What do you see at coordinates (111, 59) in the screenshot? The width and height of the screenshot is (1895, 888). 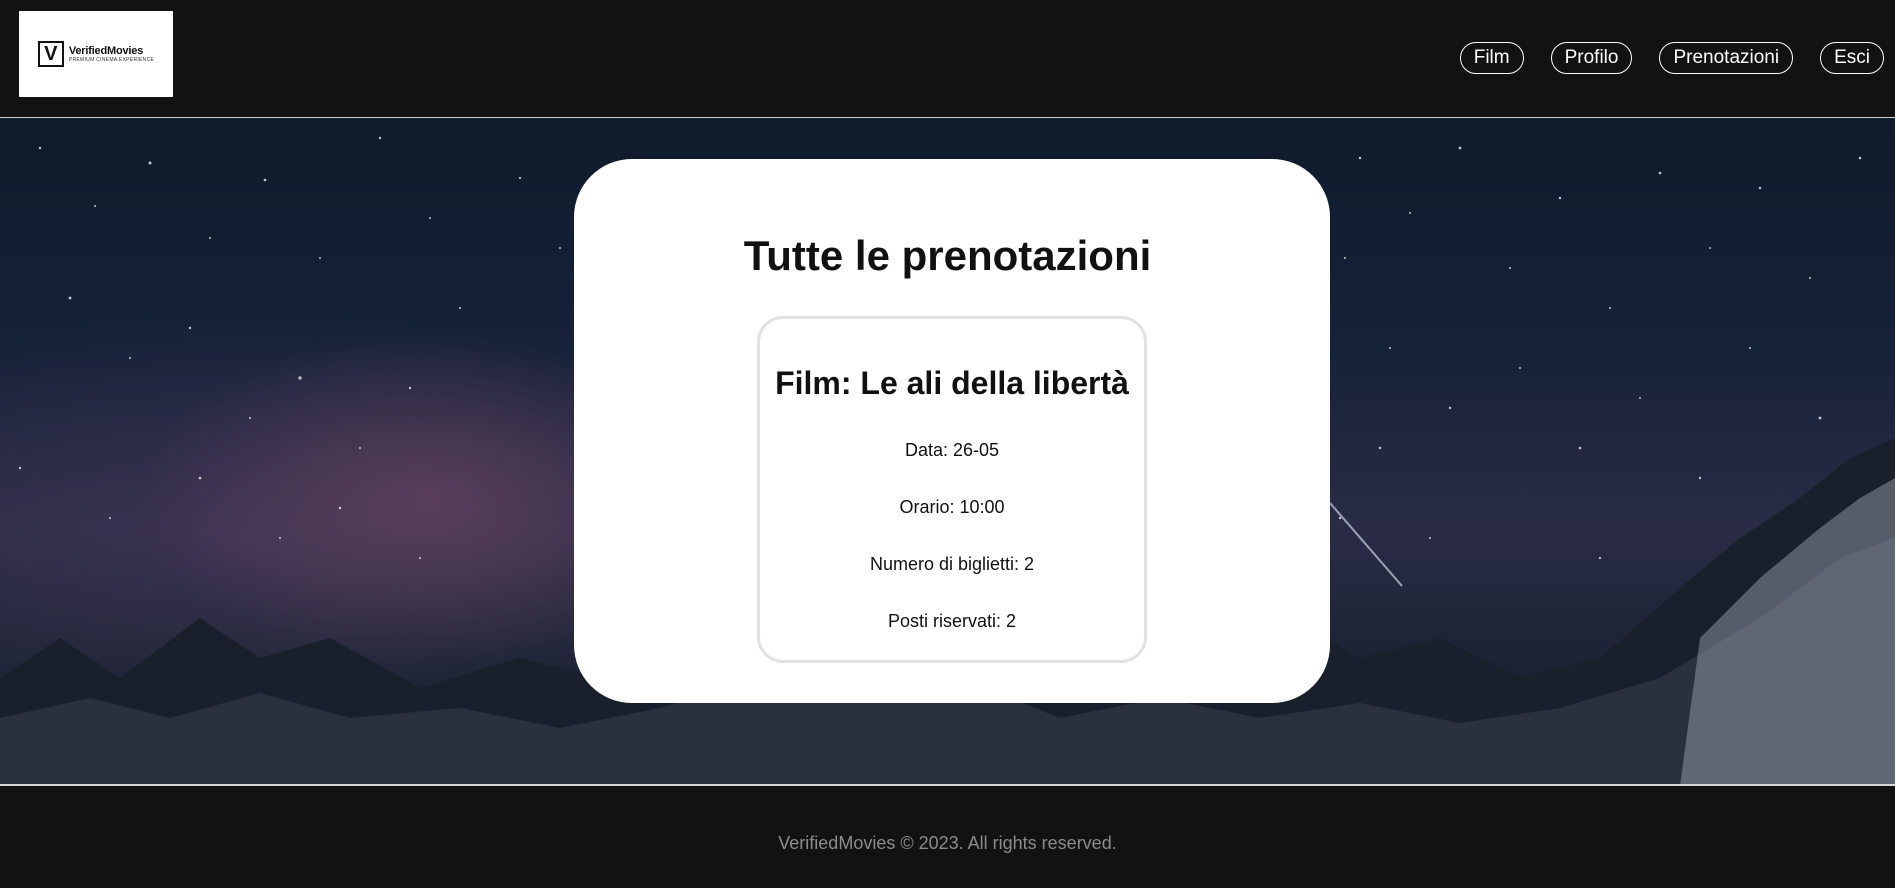 I see `logo-tagline: PREMIUM CINEMA EXPERIENCE` at bounding box center [111, 59].